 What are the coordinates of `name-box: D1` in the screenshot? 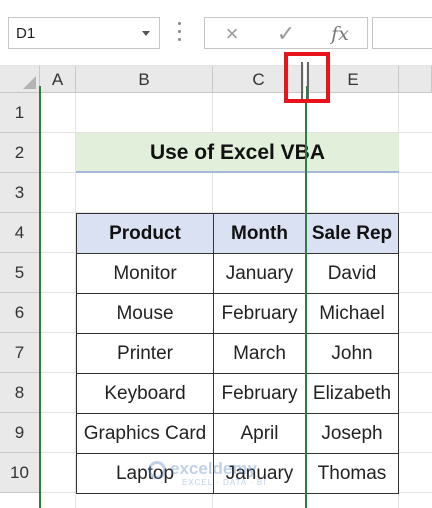 It's located at (84, 33).